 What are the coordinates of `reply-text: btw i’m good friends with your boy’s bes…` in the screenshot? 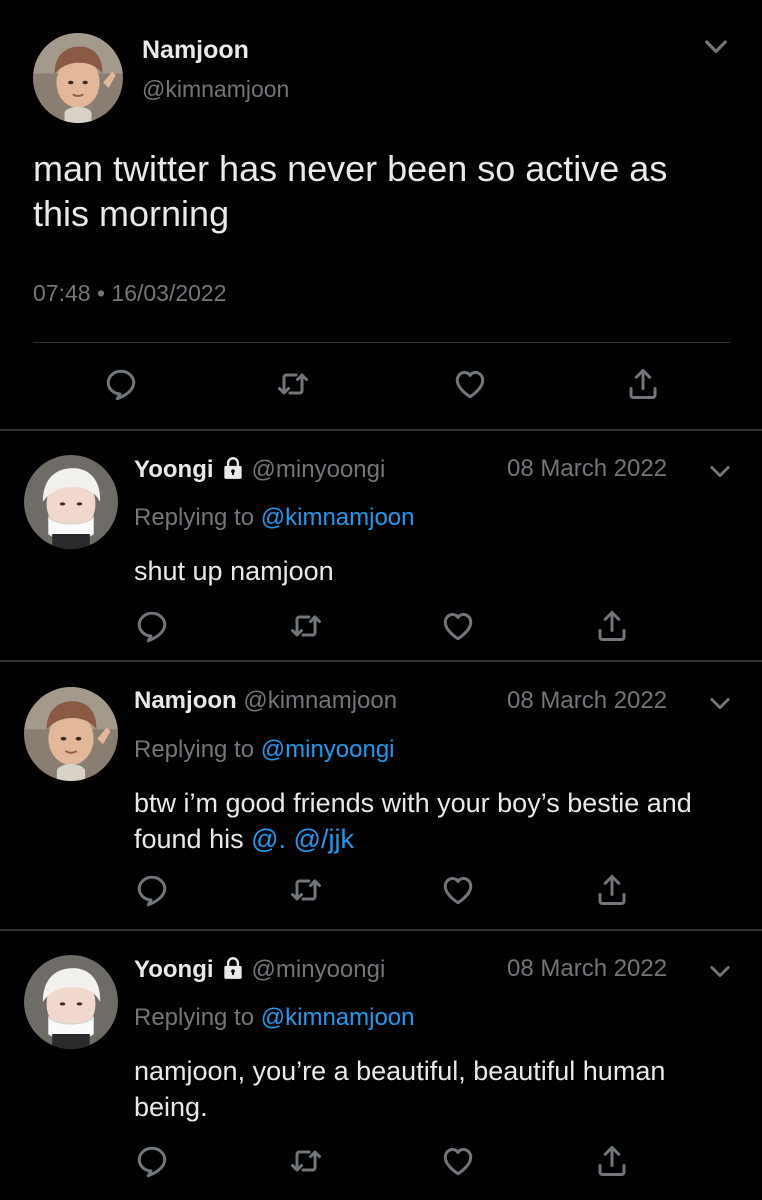 It's located at (434, 821).